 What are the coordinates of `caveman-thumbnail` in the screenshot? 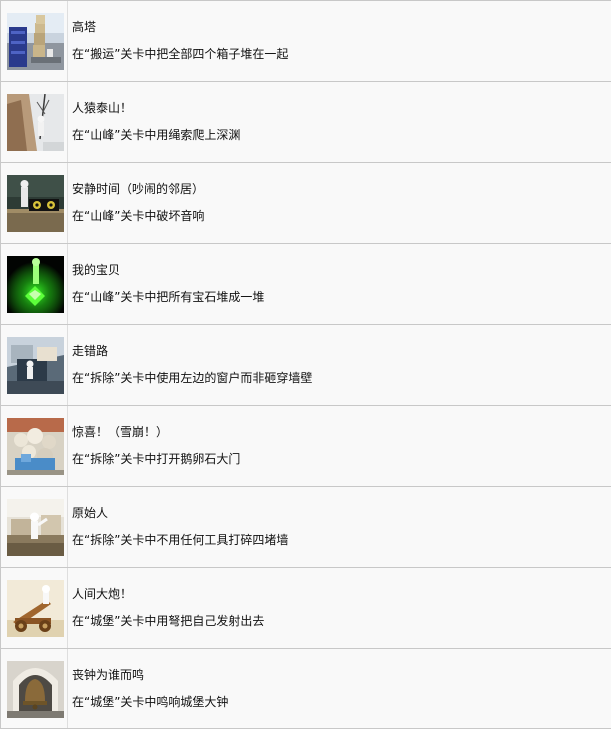 It's located at (35, 527).